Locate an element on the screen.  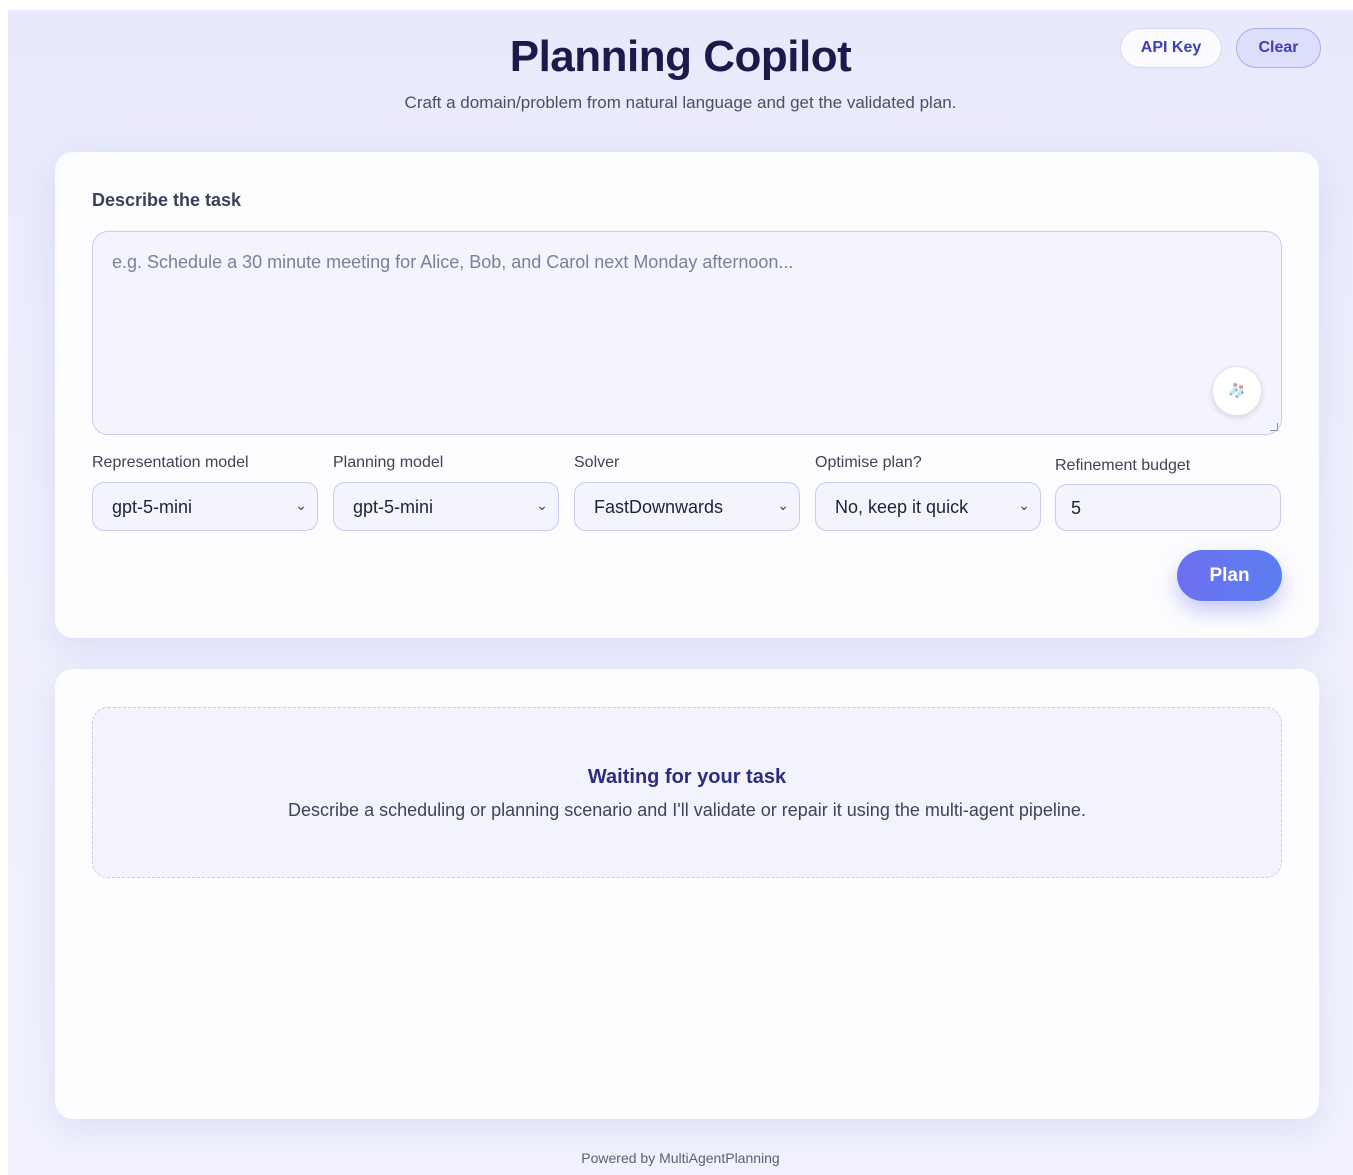
solver-value: FastDownwards is located at coordinates (659, 507).